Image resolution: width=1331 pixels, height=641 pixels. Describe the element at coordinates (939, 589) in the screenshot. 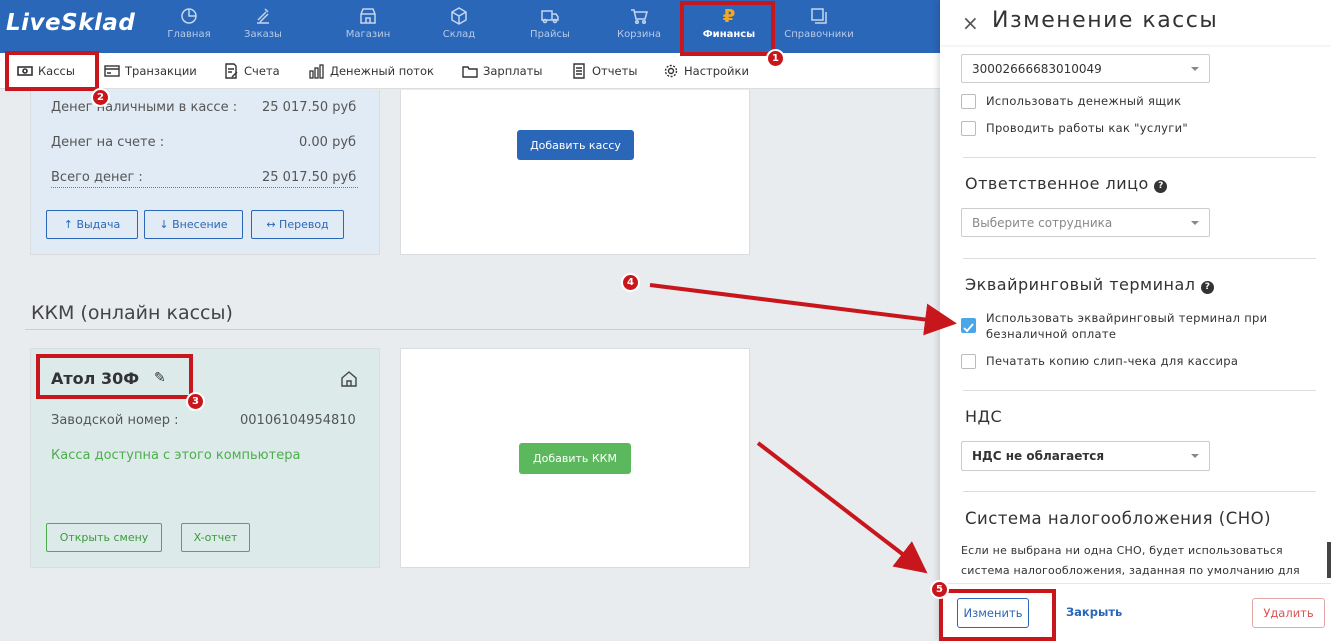

I see `annotation-badge: 5` at that location.